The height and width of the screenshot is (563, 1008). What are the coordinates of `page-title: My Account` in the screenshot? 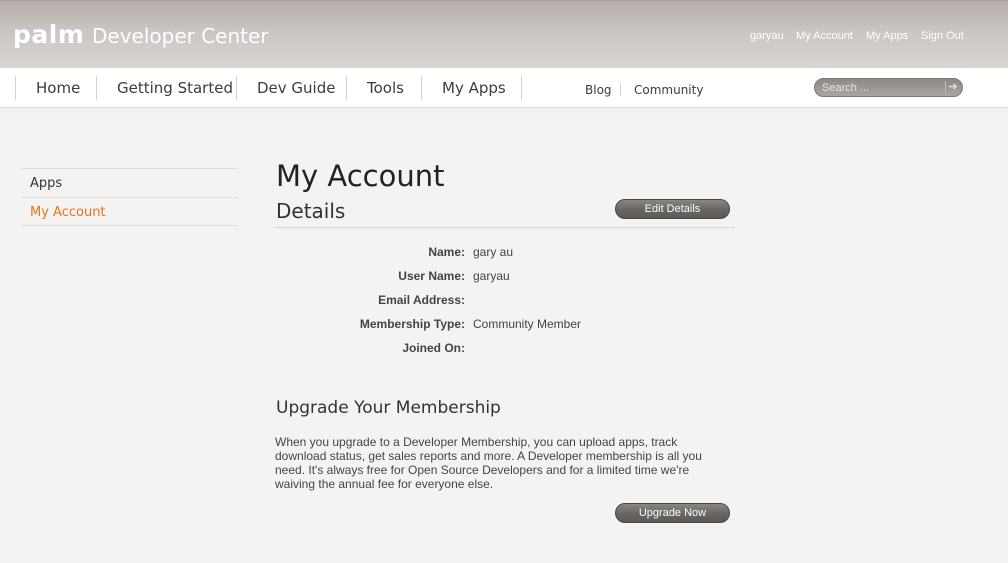 It's located at (360, 176).